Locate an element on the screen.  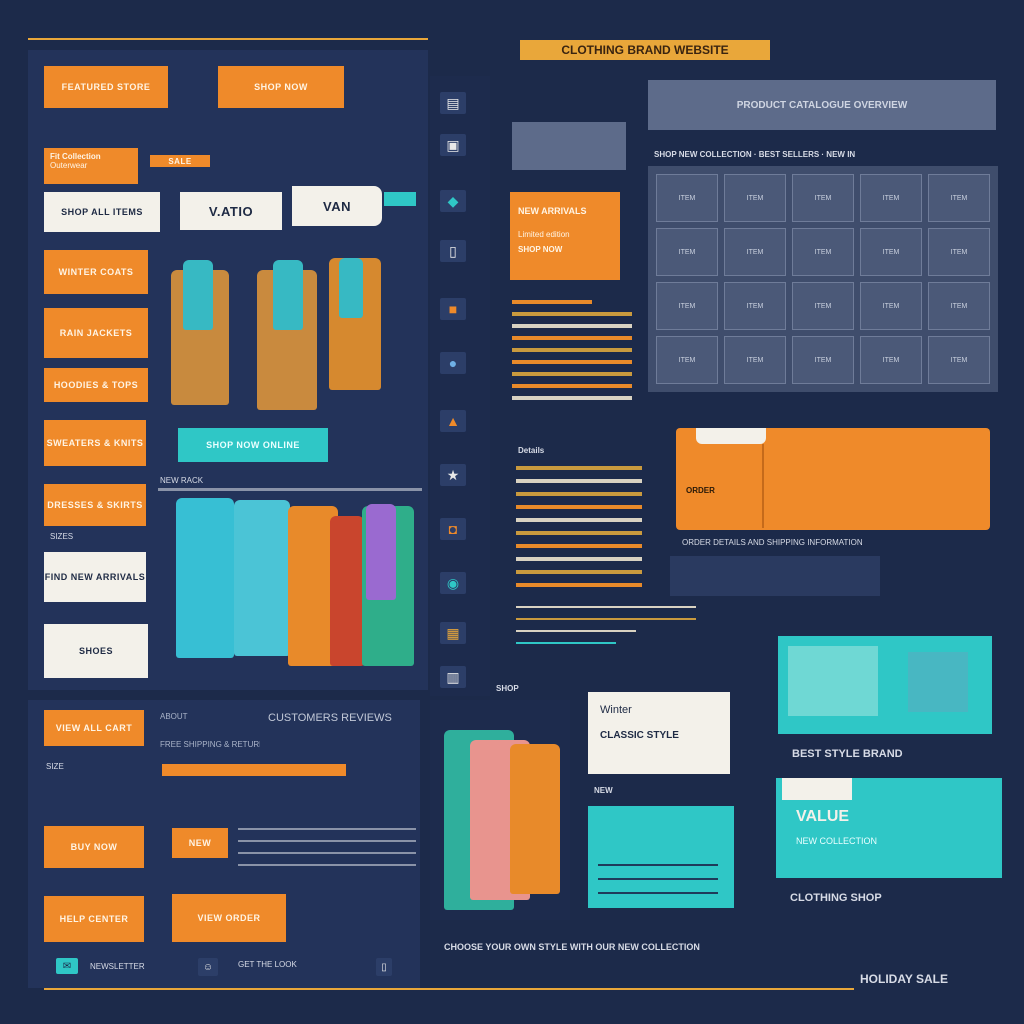
teal-wallet-1-image is located at coordinates (833, 681).